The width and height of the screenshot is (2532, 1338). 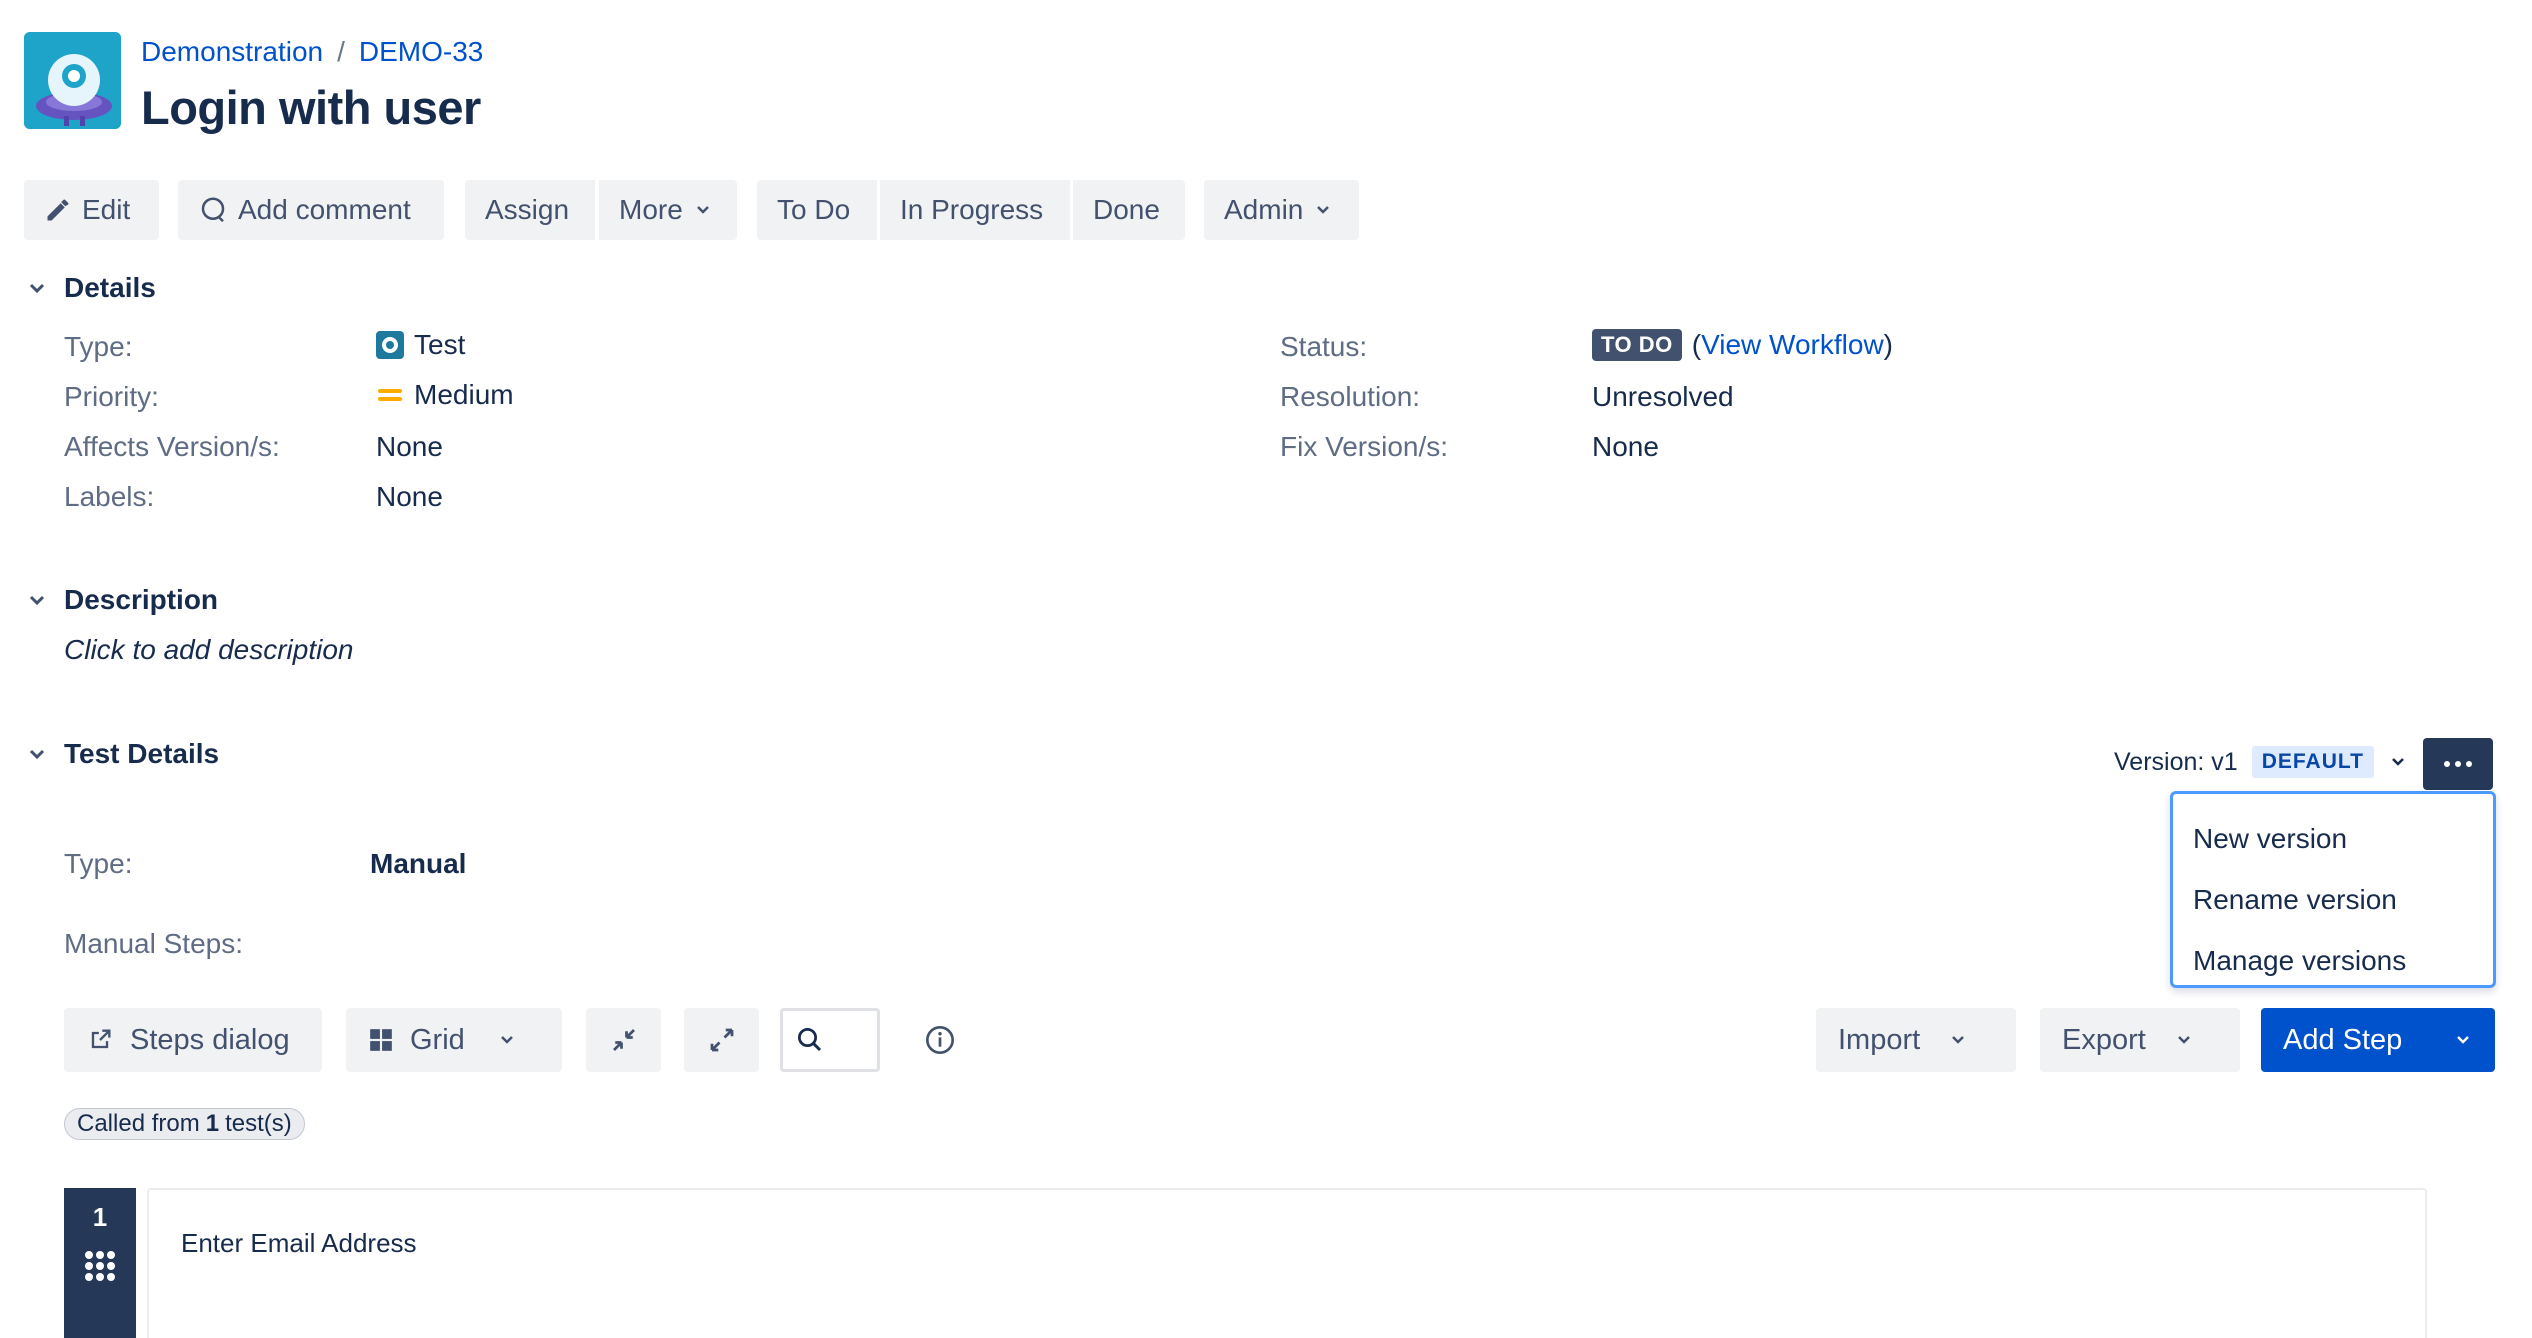 What do you see at coordinates (141, 599) in the screenshot?
I see `description-heading: Description` at bounding box center [141, 599].